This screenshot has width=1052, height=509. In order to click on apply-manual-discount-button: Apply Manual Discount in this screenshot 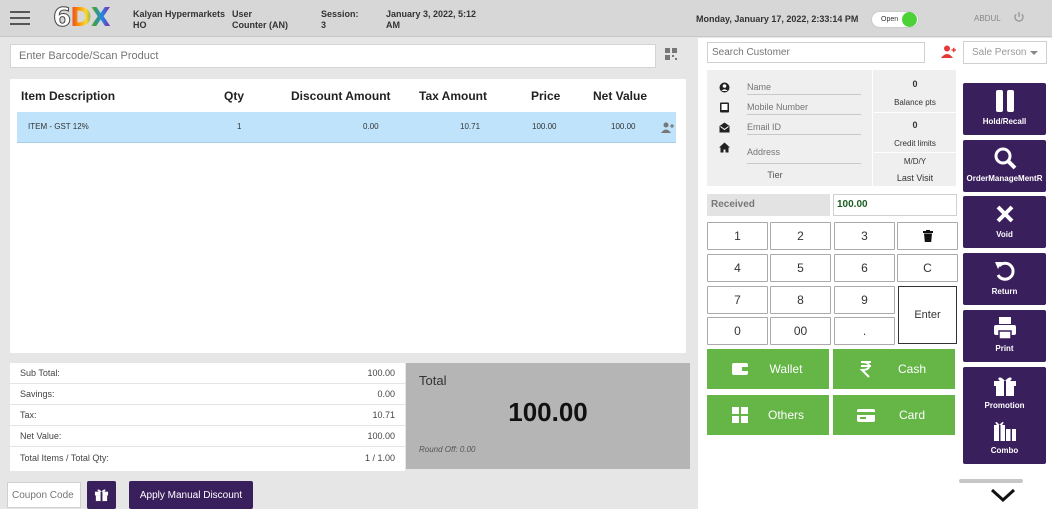, I will do `click(191, 495)`.